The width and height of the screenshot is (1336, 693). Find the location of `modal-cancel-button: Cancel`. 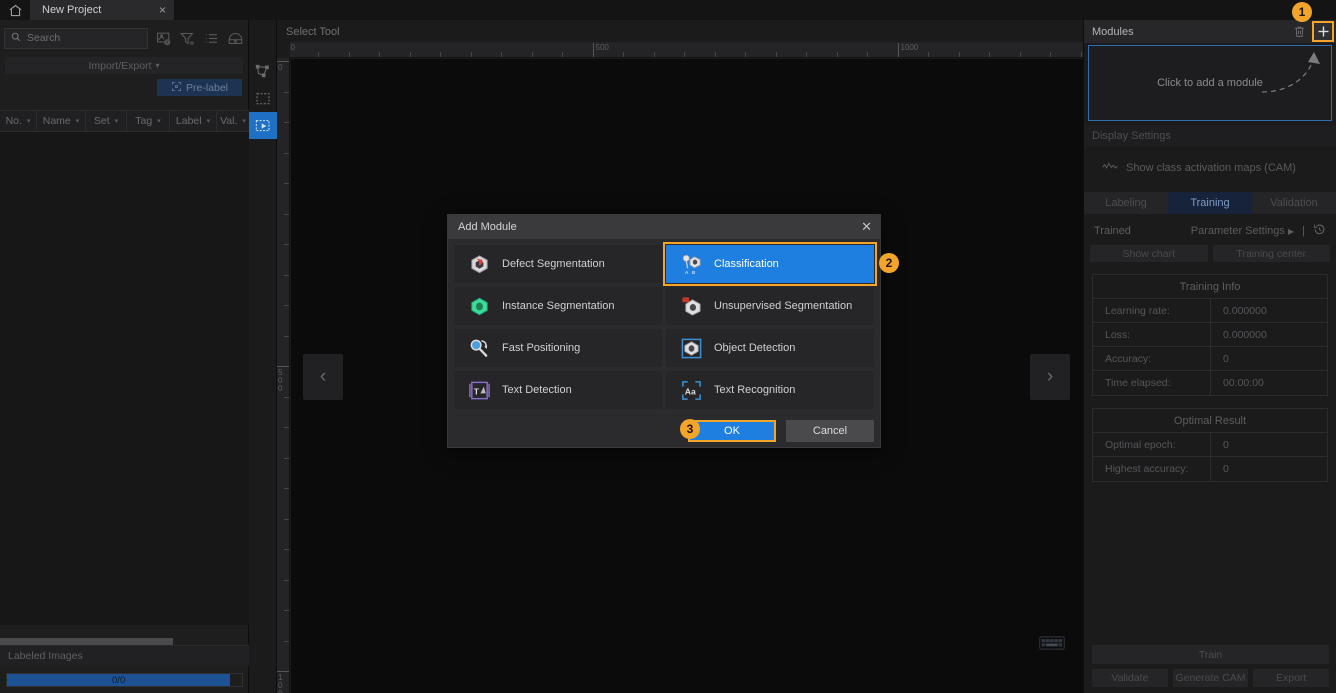

modal-cancel-button: Cancel is located at coordinates (830, 431).